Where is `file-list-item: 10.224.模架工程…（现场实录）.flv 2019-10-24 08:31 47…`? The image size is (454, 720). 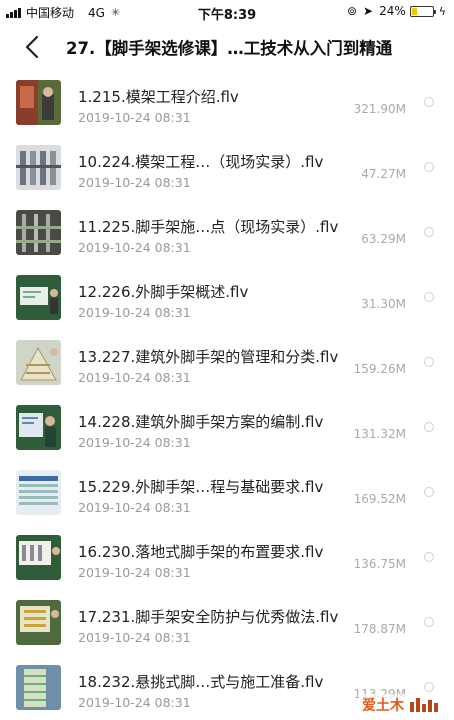
file-list-item: 10.224.模架工程…（现场实录）.flv 2019-10-24 08:31 47… is located at coordinates (227, 170).